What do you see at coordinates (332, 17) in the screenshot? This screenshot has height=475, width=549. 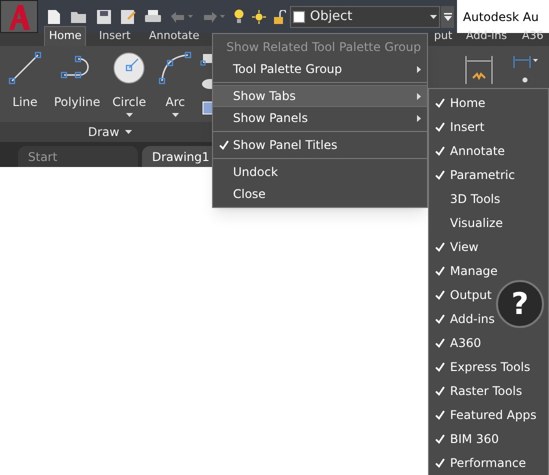 I see `layer-name: Object` at bounding box center [332, 17].